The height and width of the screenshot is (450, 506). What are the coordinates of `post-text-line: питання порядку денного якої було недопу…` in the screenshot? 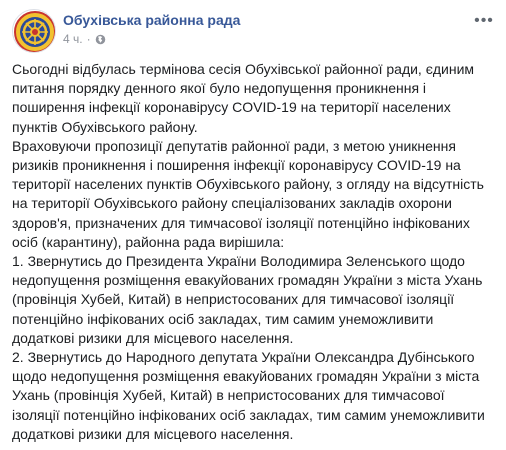 It's located at (219, 88).